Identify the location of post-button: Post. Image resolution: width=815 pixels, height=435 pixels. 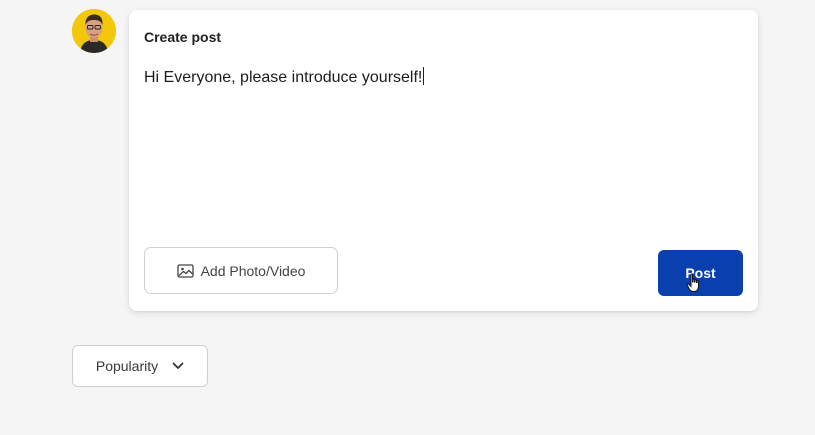
(700, 273).